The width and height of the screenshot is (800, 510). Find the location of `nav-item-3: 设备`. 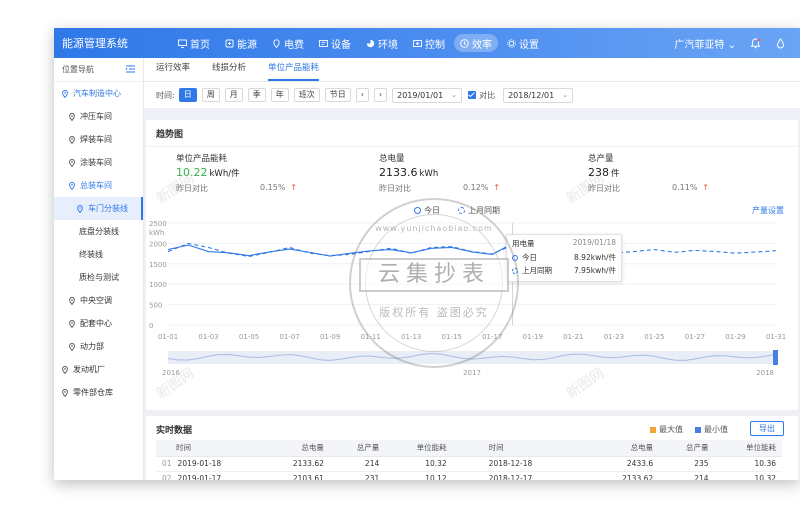

nav-item-3: 设备 is located at coordinates (335, 43).